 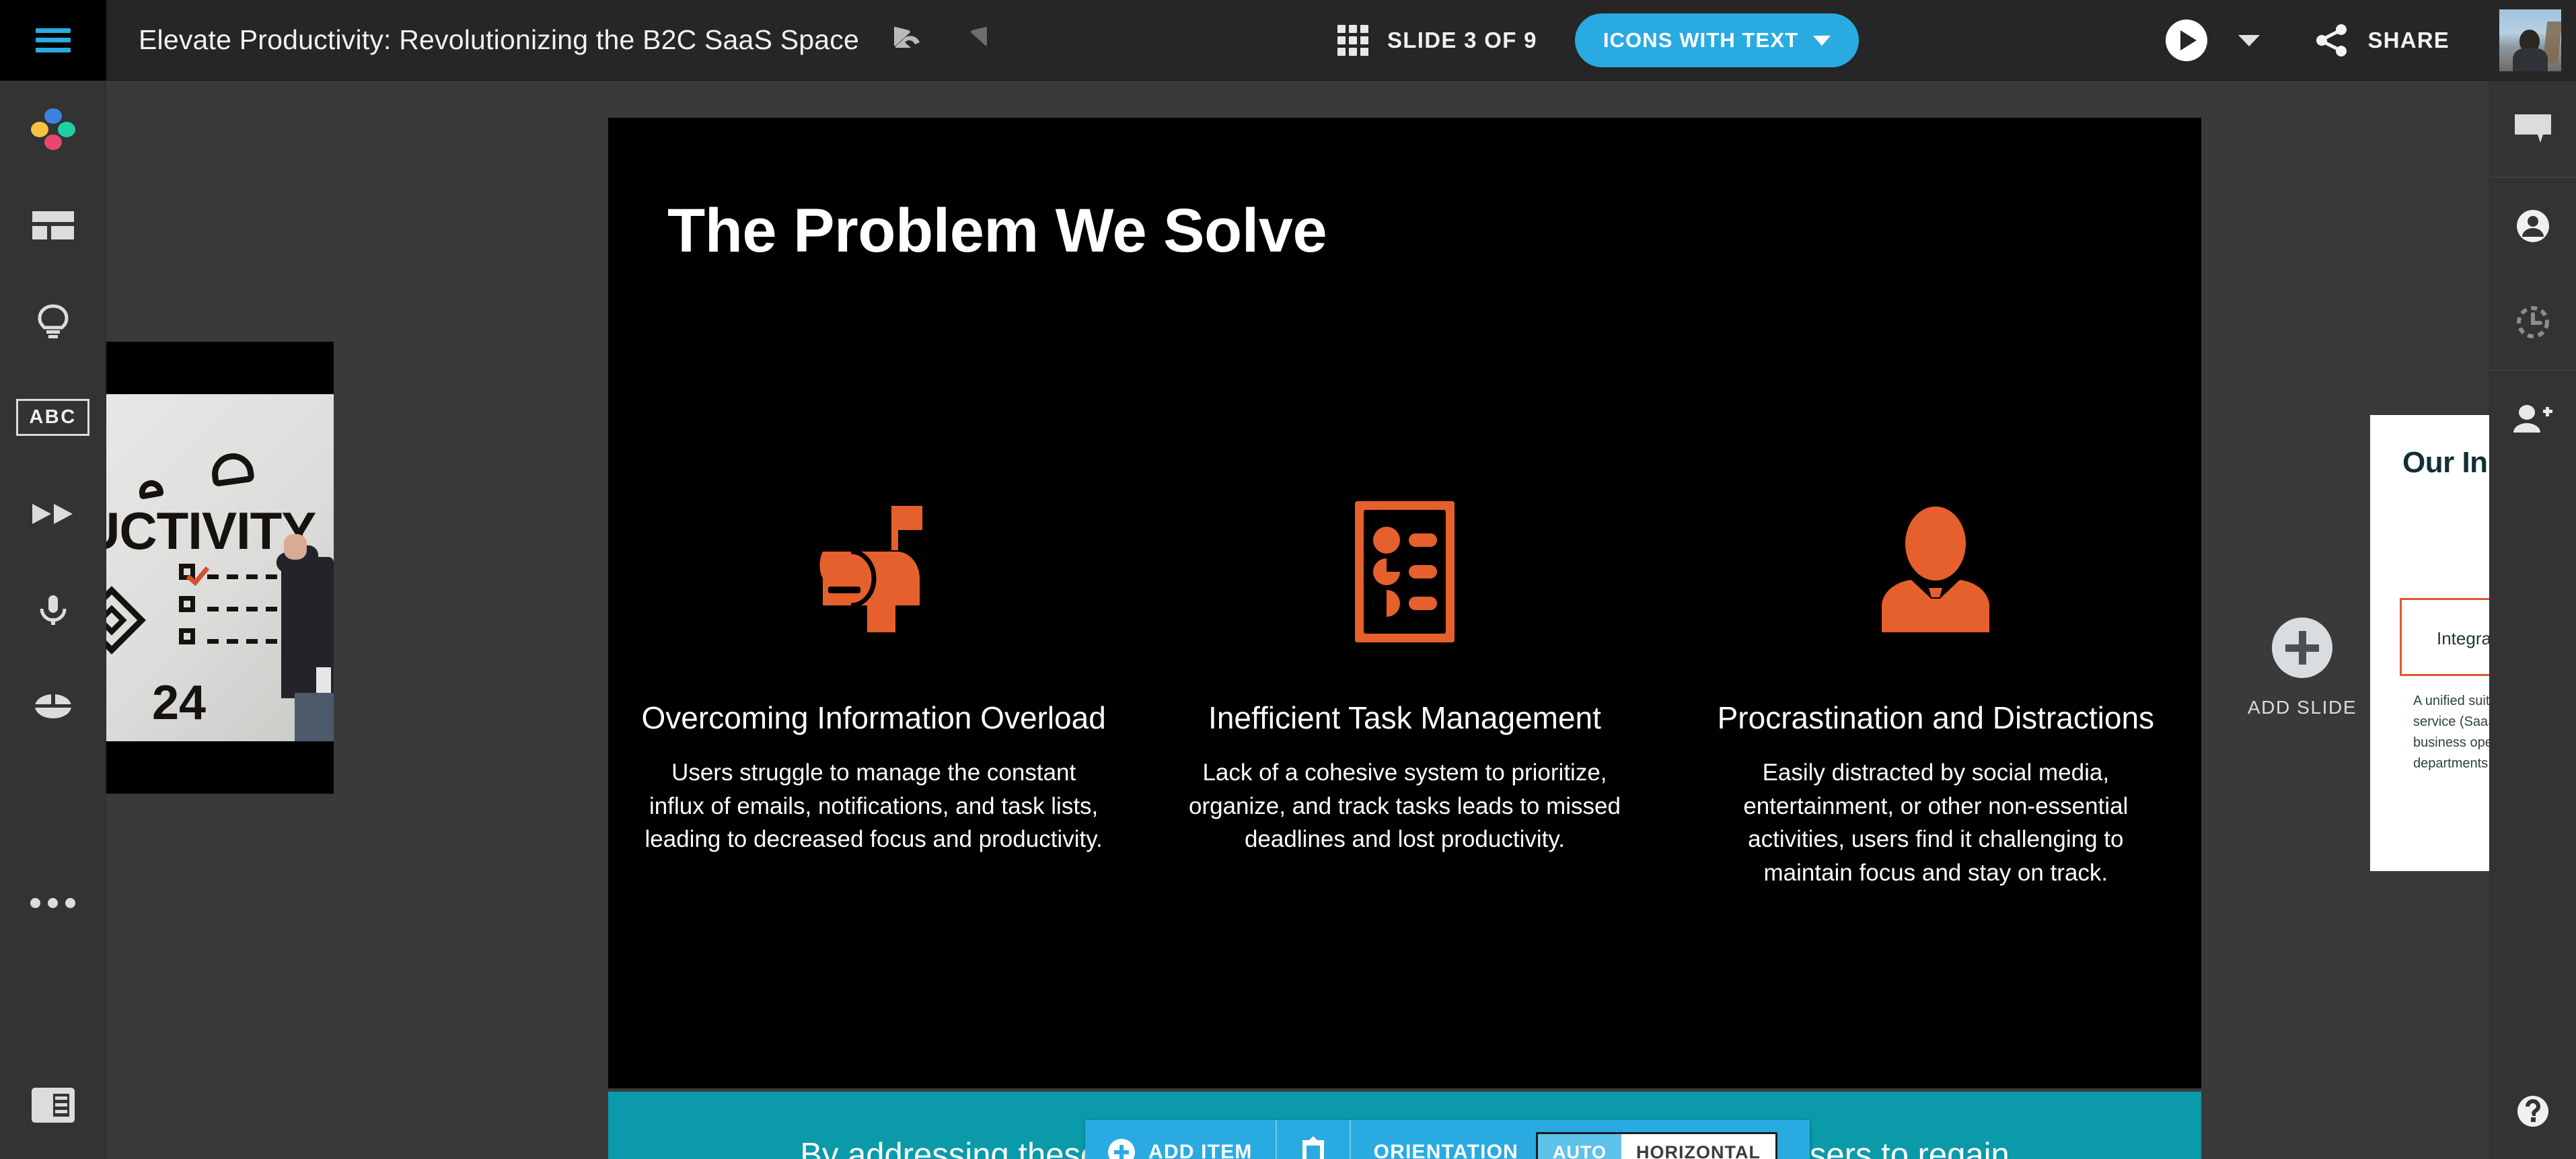 I want to click on sidebar-item-text: ABC, so click(x=53, y=417).